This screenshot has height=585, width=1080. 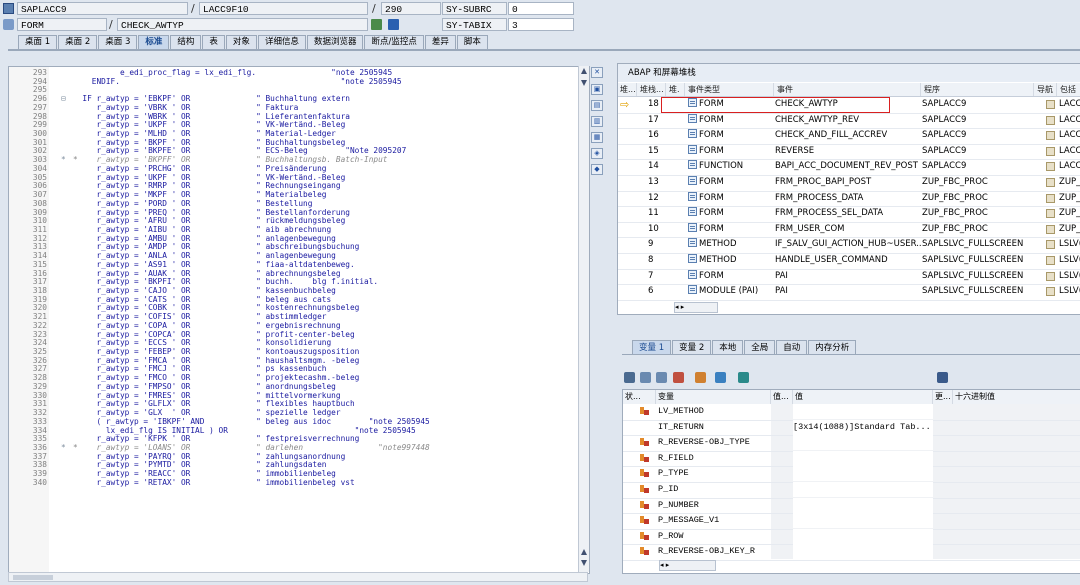 What do you see at coordinates (743, 377) in the screenshot?
I see `table-icon` at bounding box center [743, 377].